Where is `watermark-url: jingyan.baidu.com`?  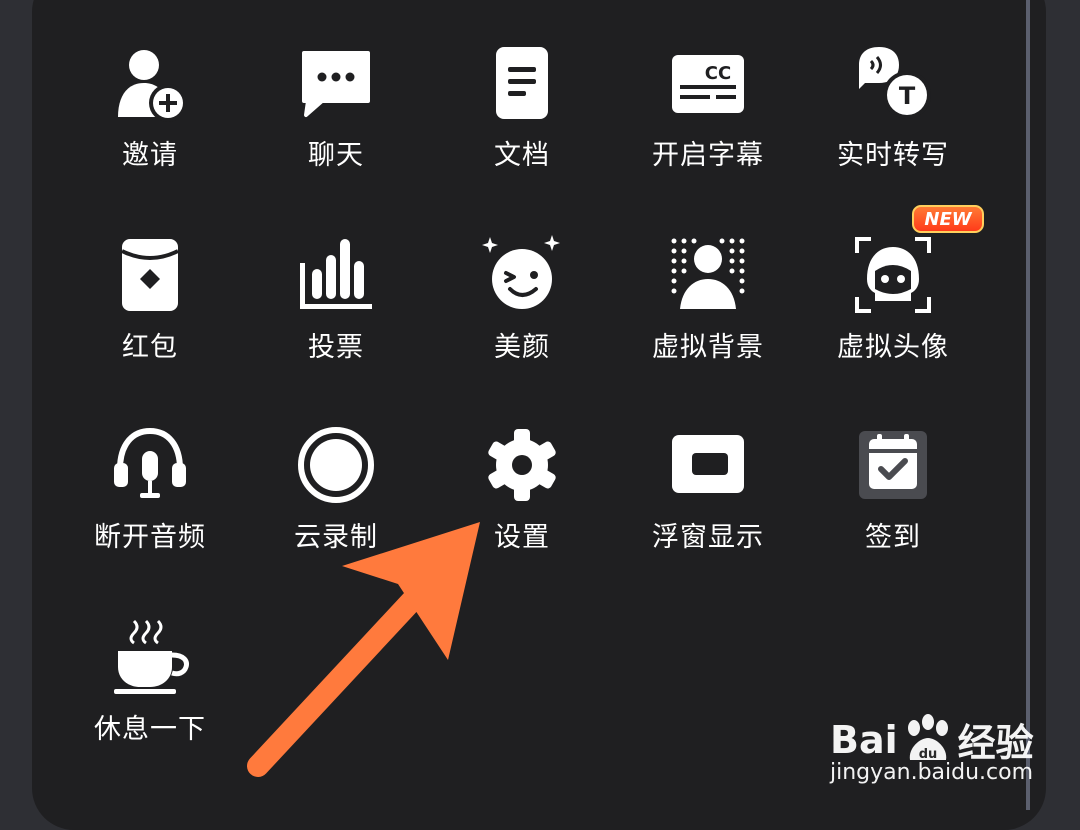
watermark-url: jingyan.baidu.com is located at coordinates (932, 772).